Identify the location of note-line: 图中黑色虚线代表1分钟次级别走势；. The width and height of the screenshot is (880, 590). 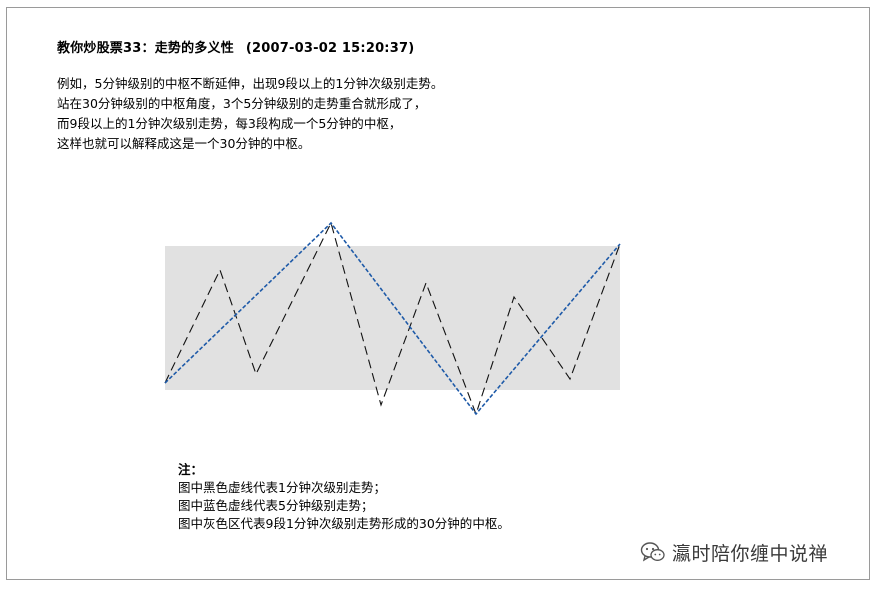
(282, 487).